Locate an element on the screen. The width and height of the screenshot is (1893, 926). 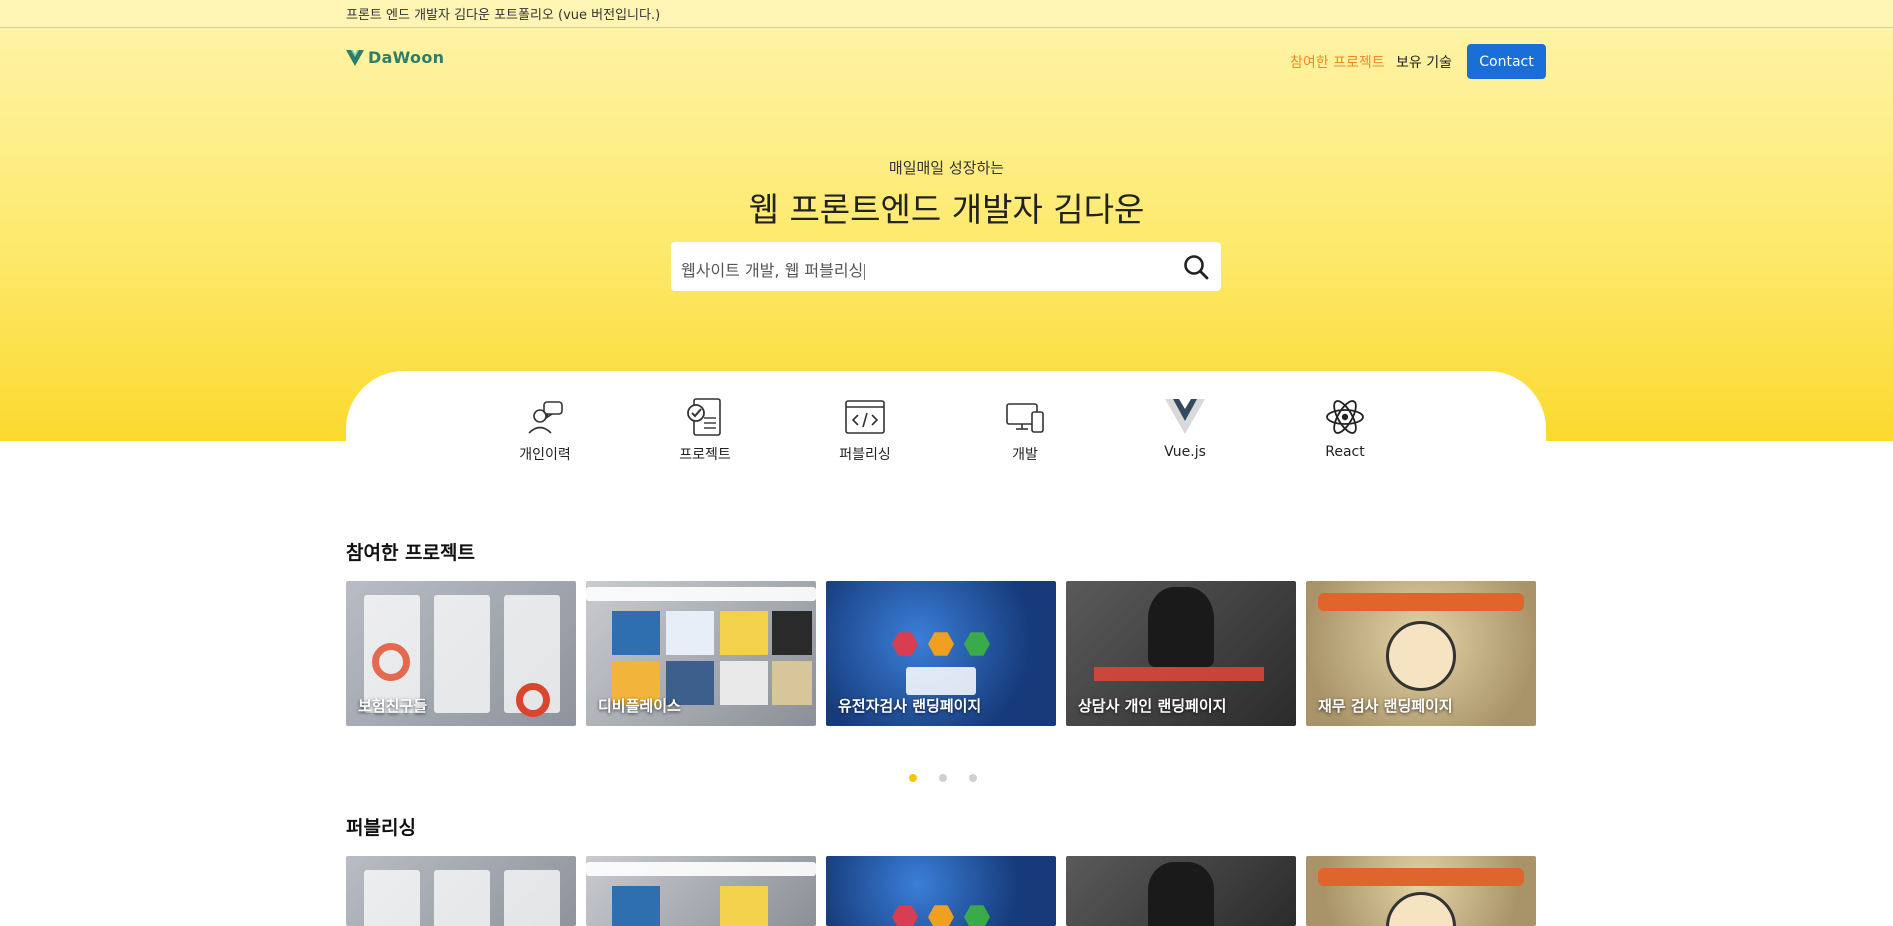
quick-item-projects: 프로젝트 is located at coordinates (705, 430).